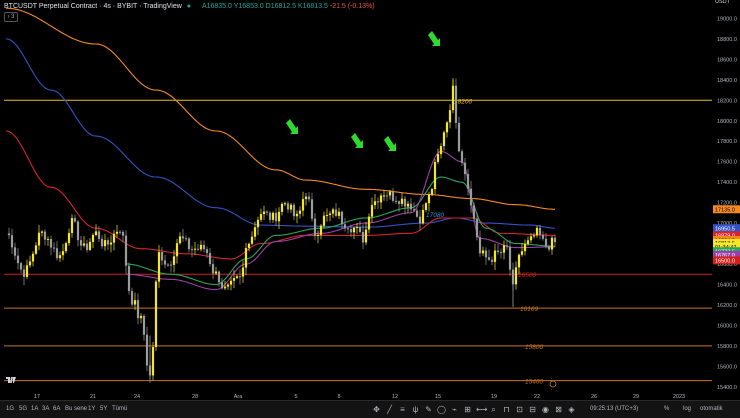  What do you see at coordinates (725, 262) in the screenshot?
I see `price-tag: 16500.0` at bounding box center [725, 262].